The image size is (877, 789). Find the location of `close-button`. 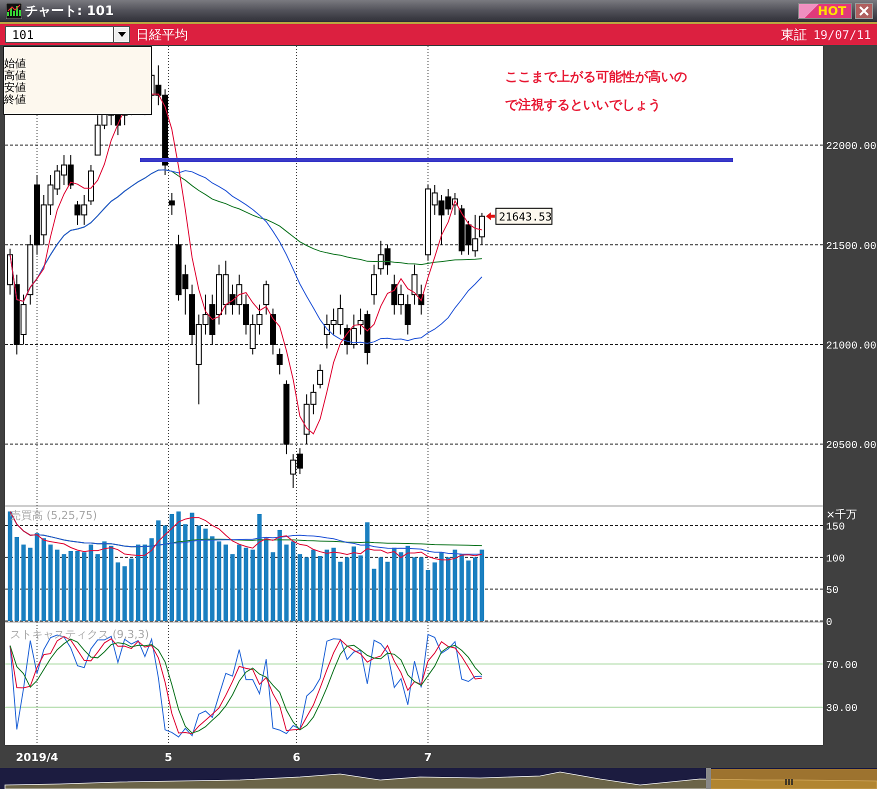

close-button is located at coordinates (864, 11).